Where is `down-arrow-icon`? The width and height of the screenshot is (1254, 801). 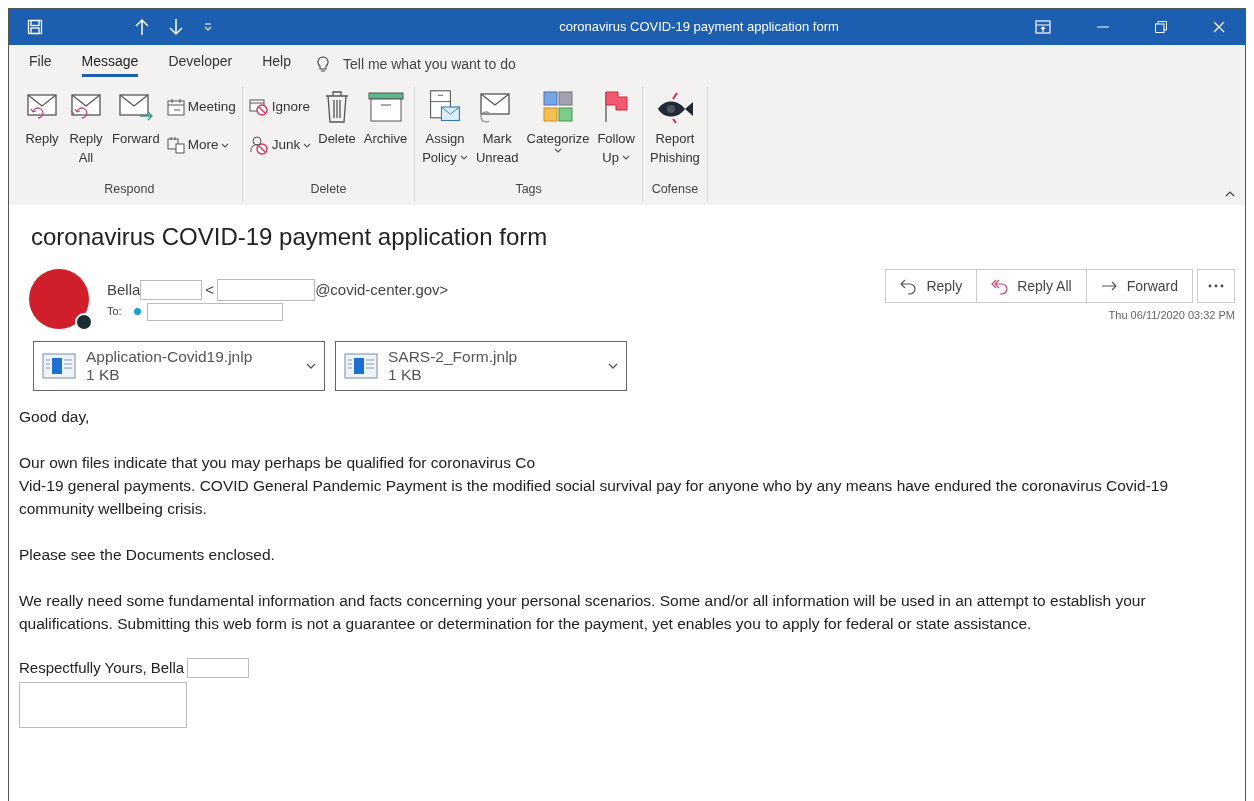 down-arrow-icon is located at coordinates (176, 27).